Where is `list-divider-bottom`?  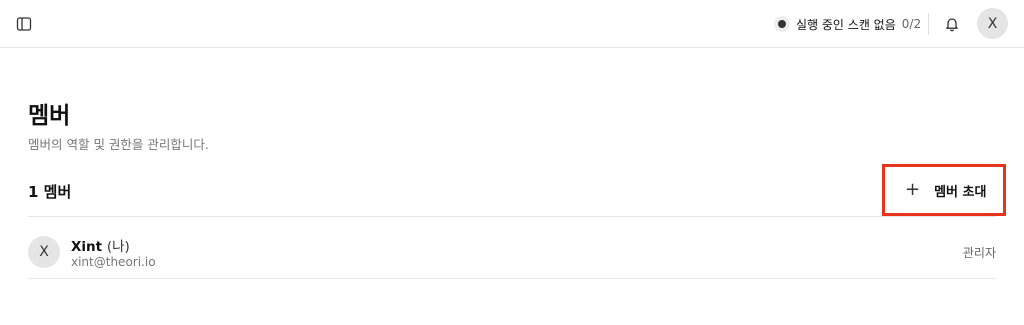
list-divider-bottom is located at coordinates (512, 278).